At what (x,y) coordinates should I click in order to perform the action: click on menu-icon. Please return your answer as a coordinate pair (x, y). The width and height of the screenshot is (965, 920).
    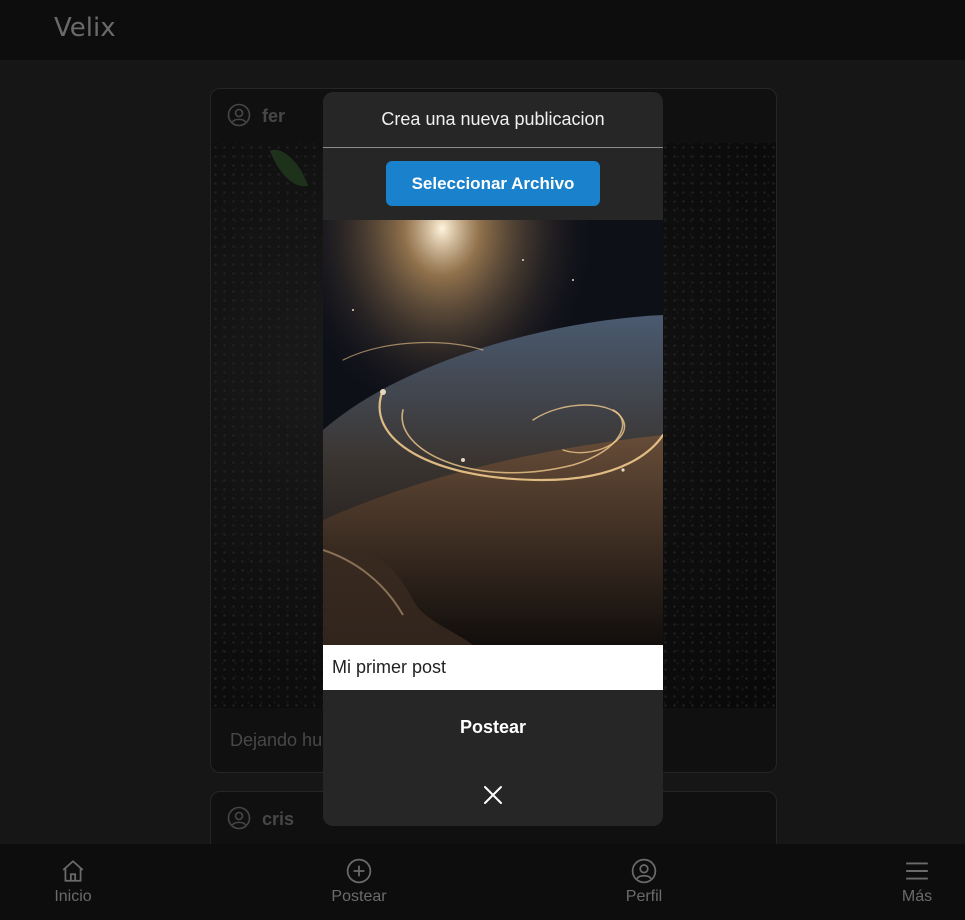
    Looking at the image, I should click on (917, 871).